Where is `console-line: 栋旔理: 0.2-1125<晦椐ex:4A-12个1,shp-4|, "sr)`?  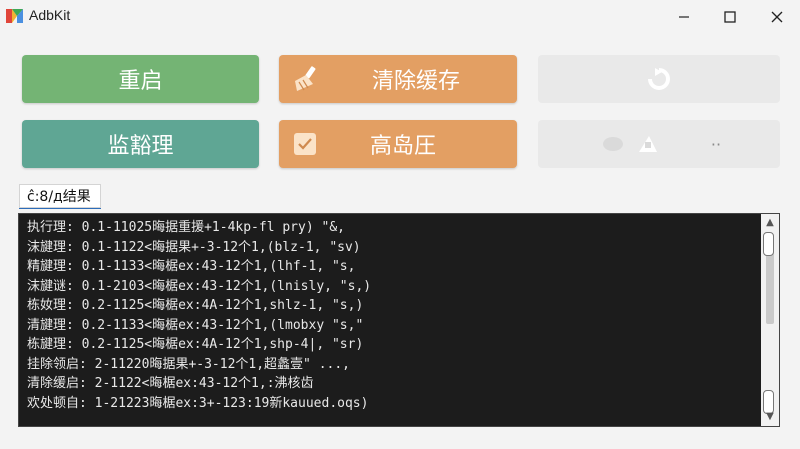 console-line: 栋旔理: 0.2-1125<晦椐ex:4A-12个1,shp-4|, "sr) is located at coordinates (195, 344).